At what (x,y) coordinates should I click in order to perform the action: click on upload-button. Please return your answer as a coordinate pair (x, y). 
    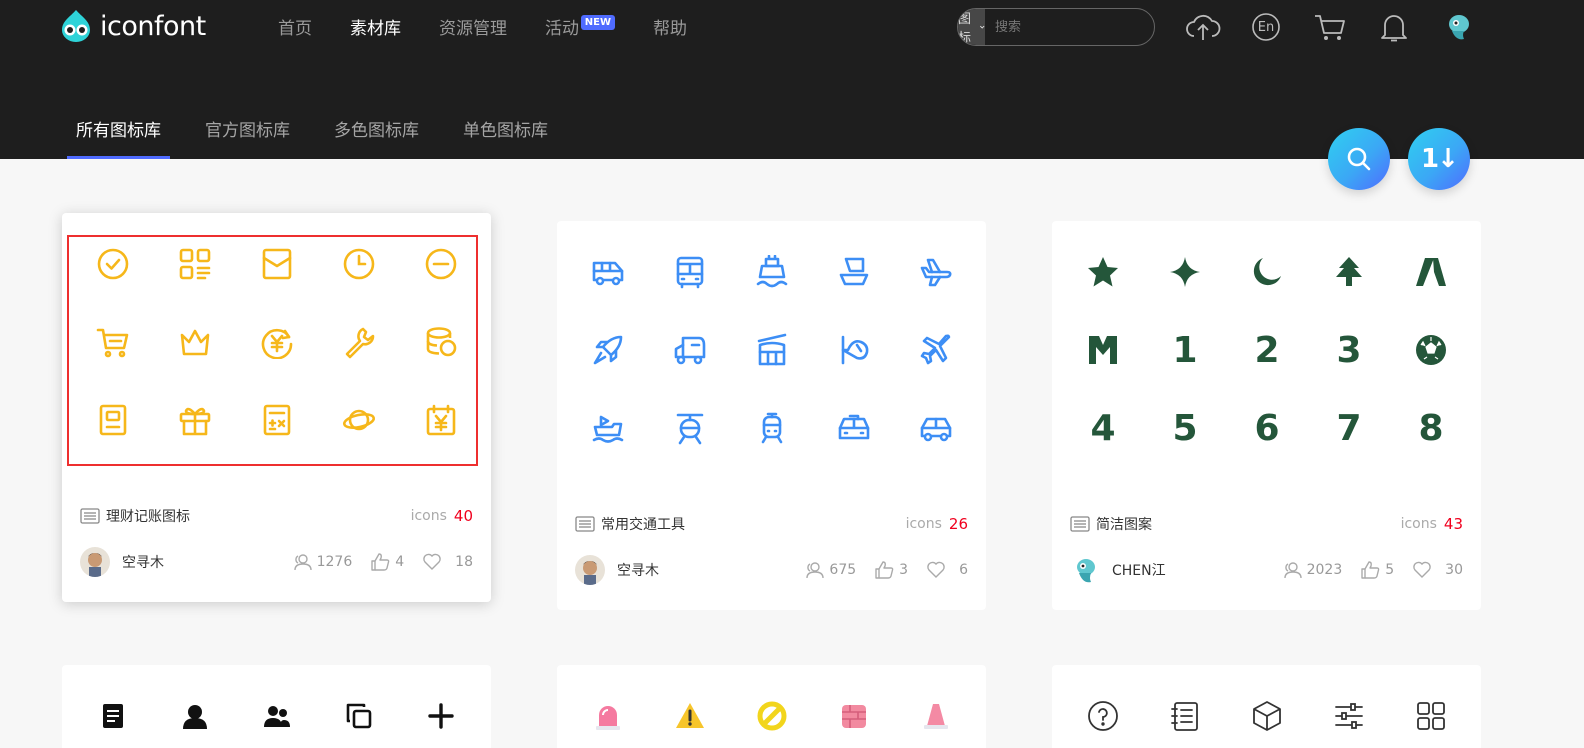
    Looking at the image, I should click on (1203, 27).